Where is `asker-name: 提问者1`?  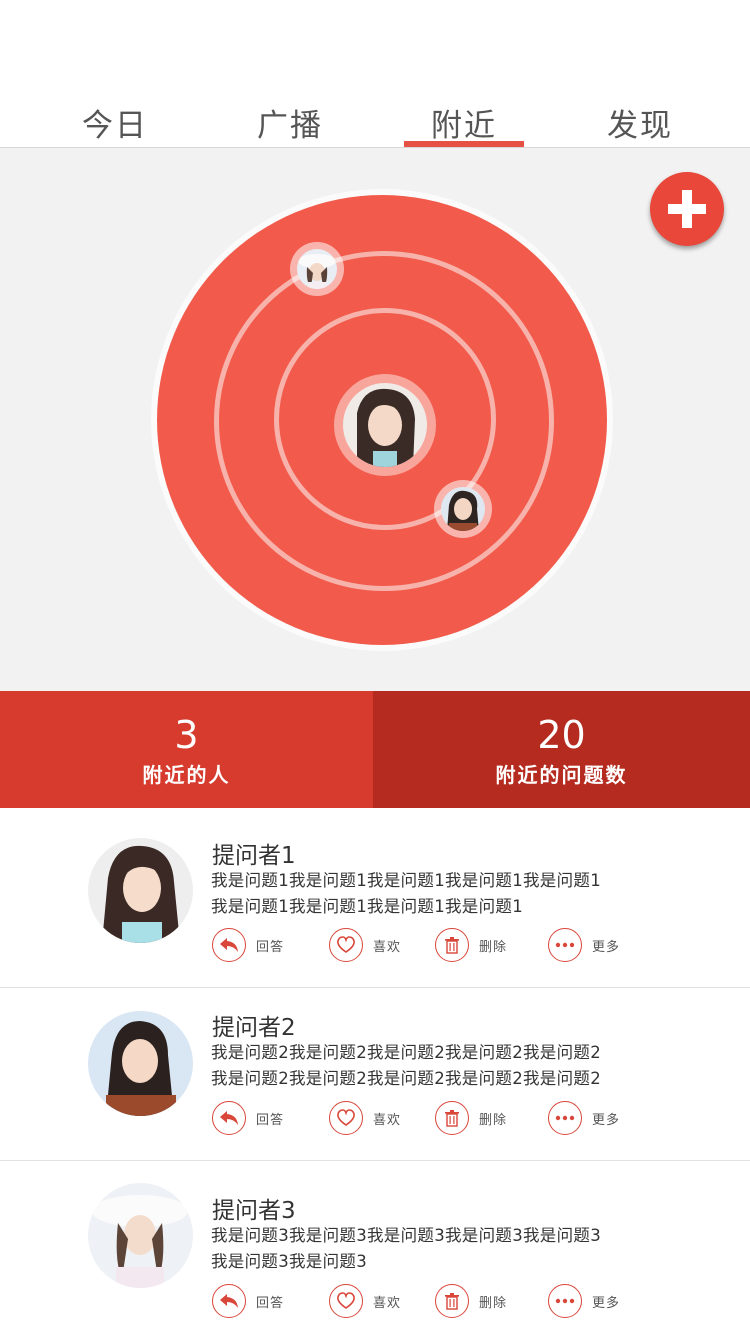
asker-name: 提问者1 is located at coordinates (254, 856).